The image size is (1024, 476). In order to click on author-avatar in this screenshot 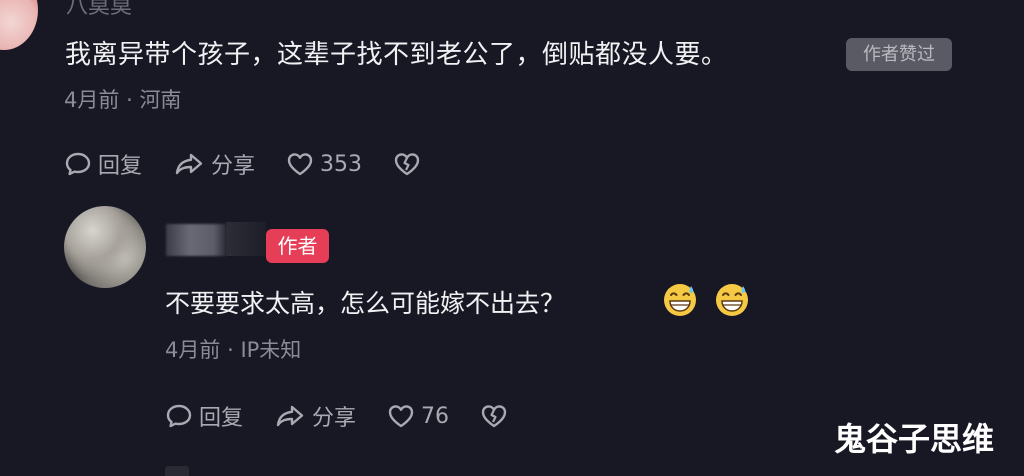, I will do `click(105, 247)`.